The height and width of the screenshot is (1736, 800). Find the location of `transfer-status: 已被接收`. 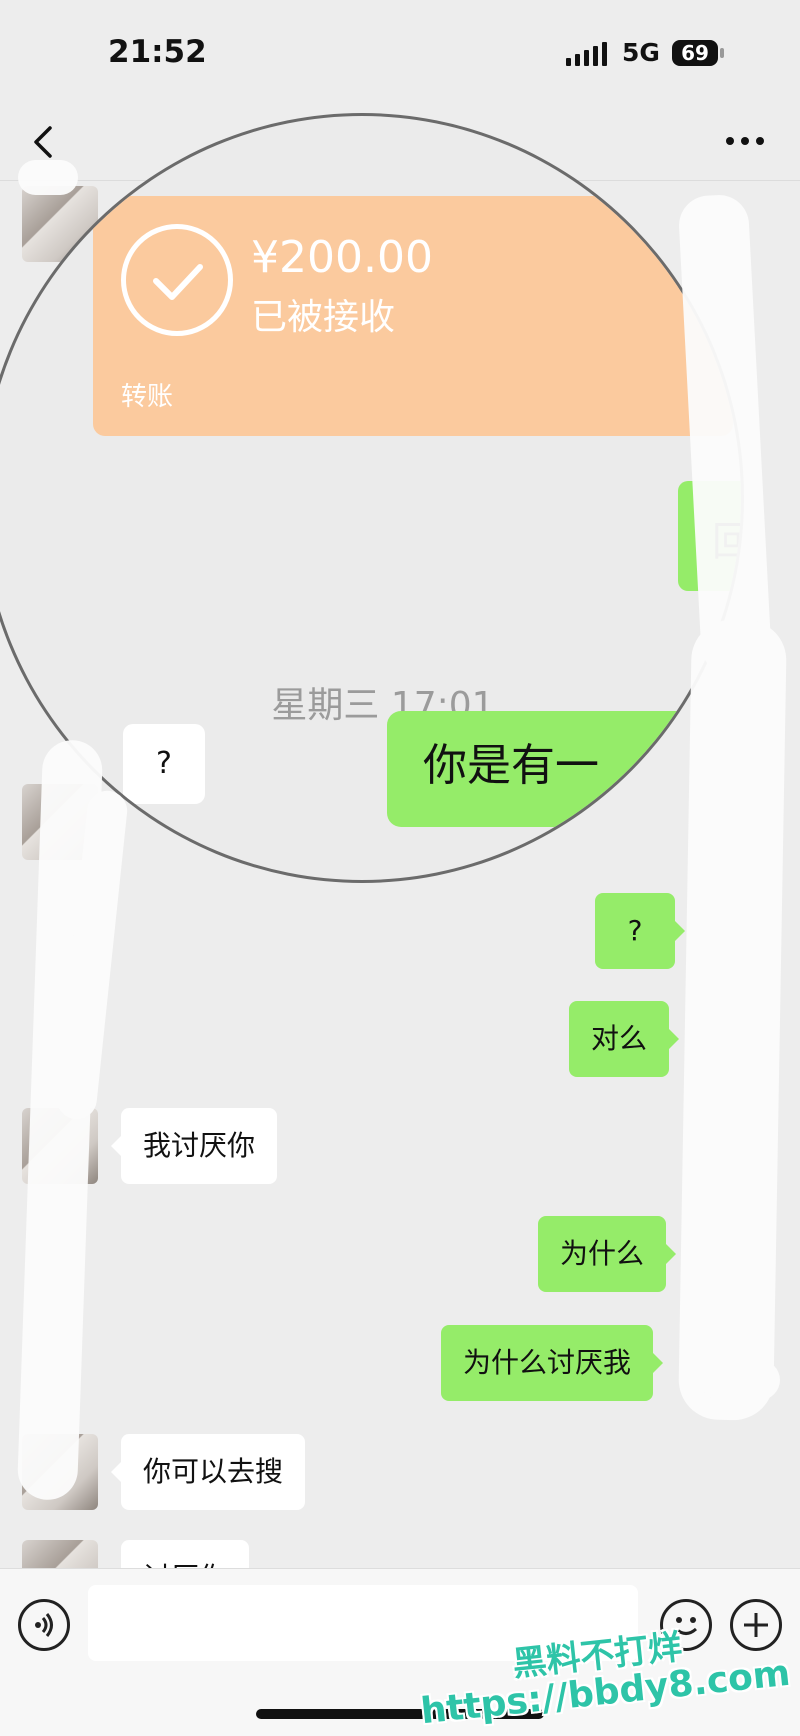

transfer-status: 已被接收 is located at coordinates (323, 317).